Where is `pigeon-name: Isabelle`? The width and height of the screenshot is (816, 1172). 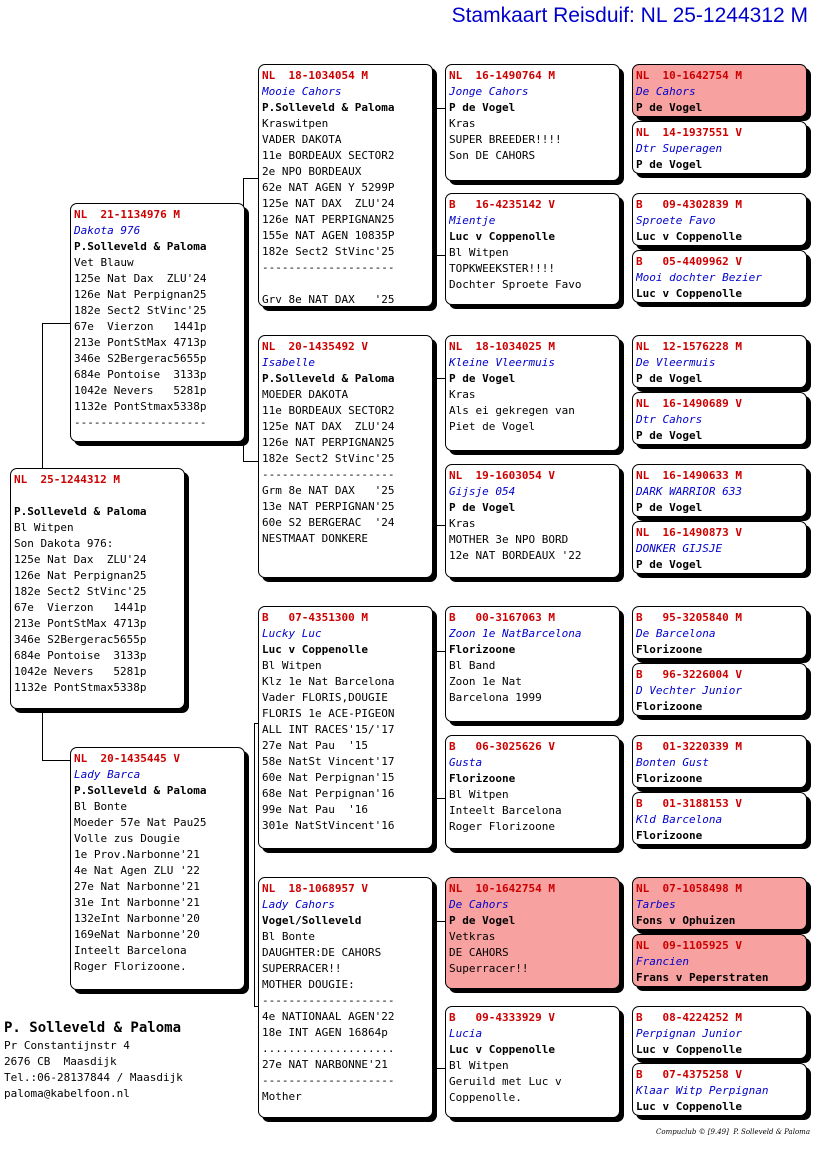 pigeon-name: Isabelle is located at coordinates (288, 362).